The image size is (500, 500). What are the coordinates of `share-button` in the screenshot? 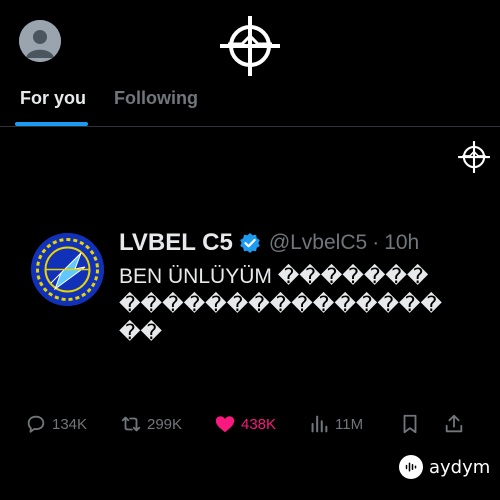 It's located at (454, 424).